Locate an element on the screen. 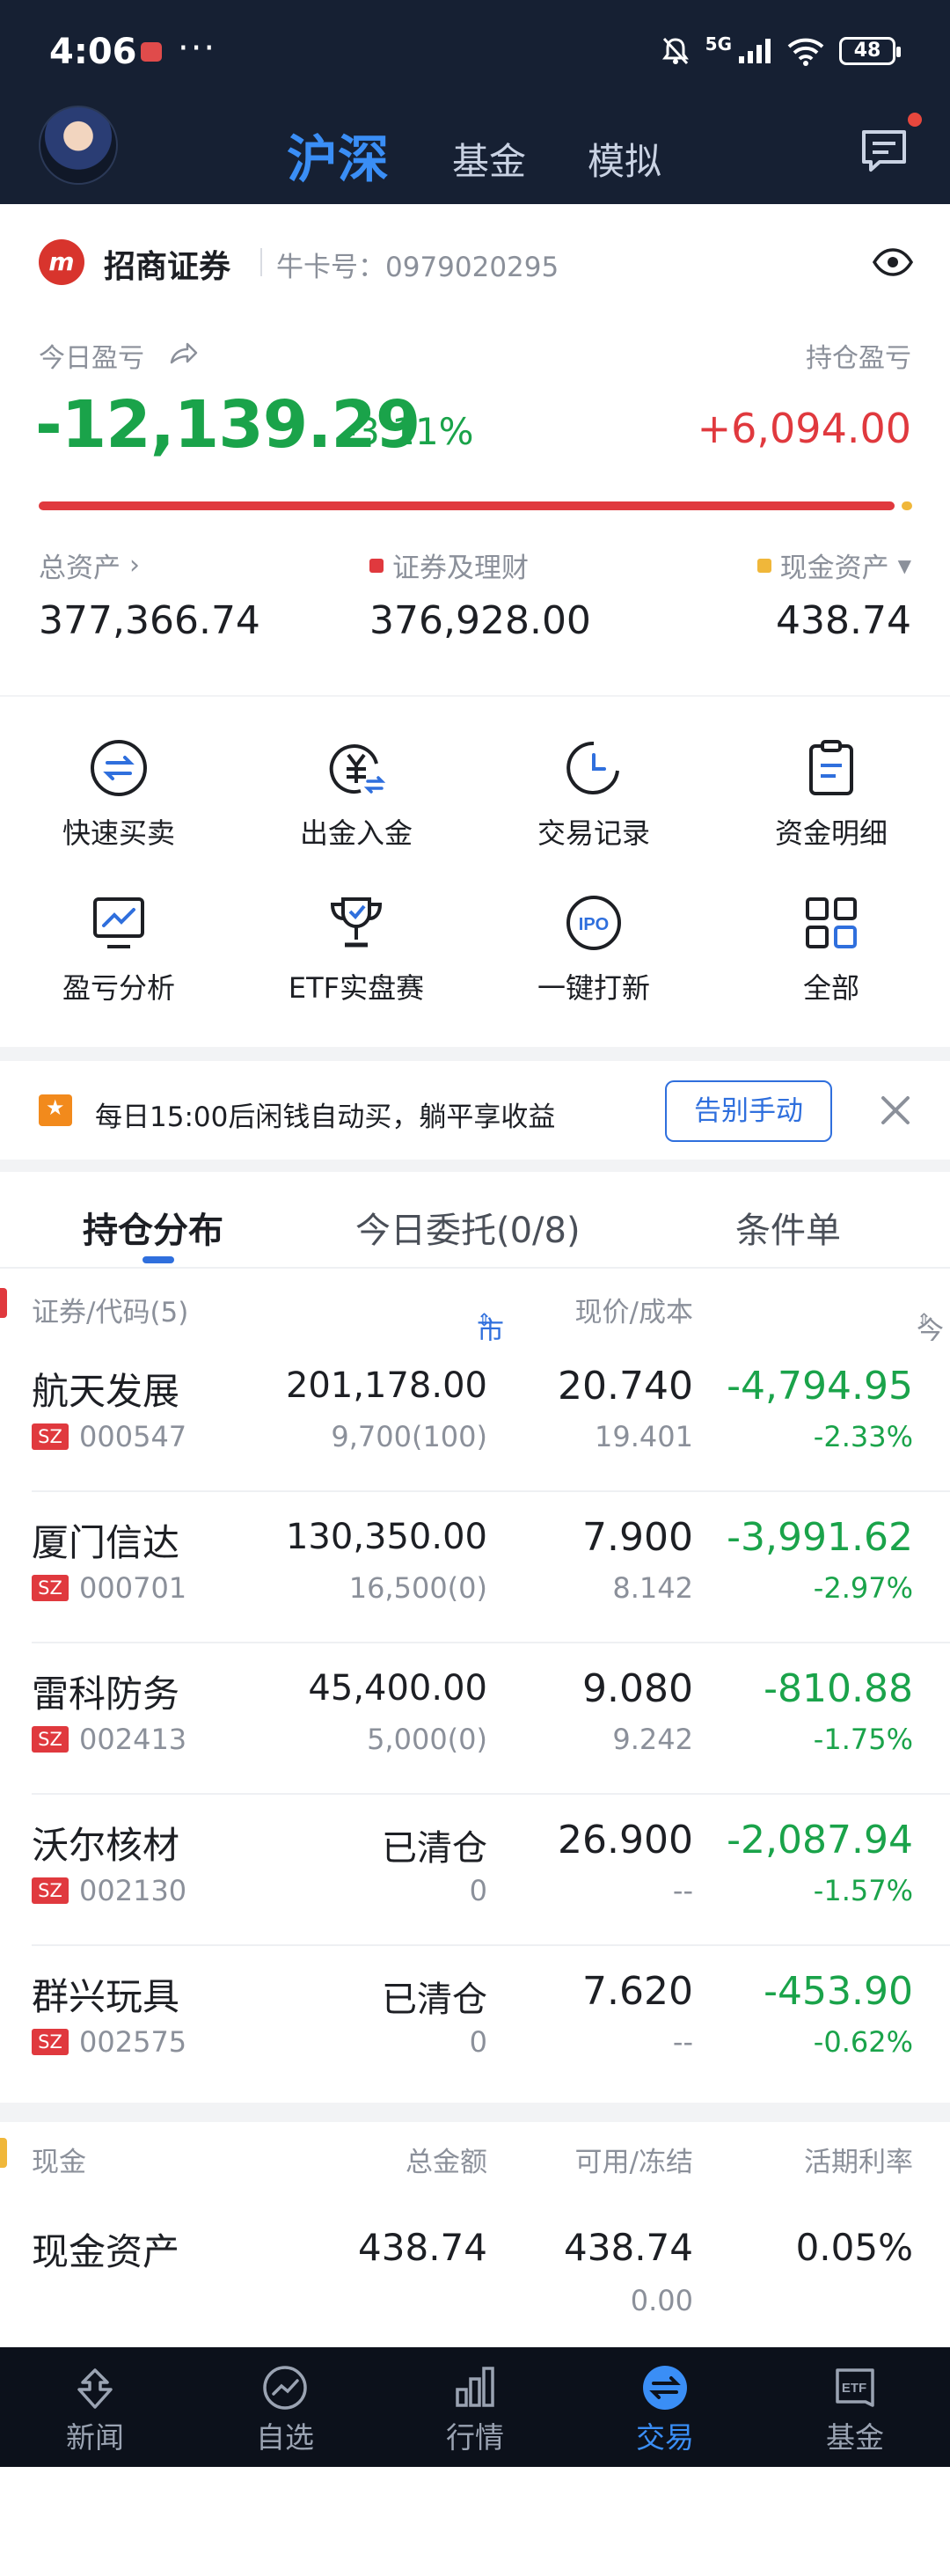 The image size is (950, 2576). securities-legend-swatch is located at coordinates (376, 565).